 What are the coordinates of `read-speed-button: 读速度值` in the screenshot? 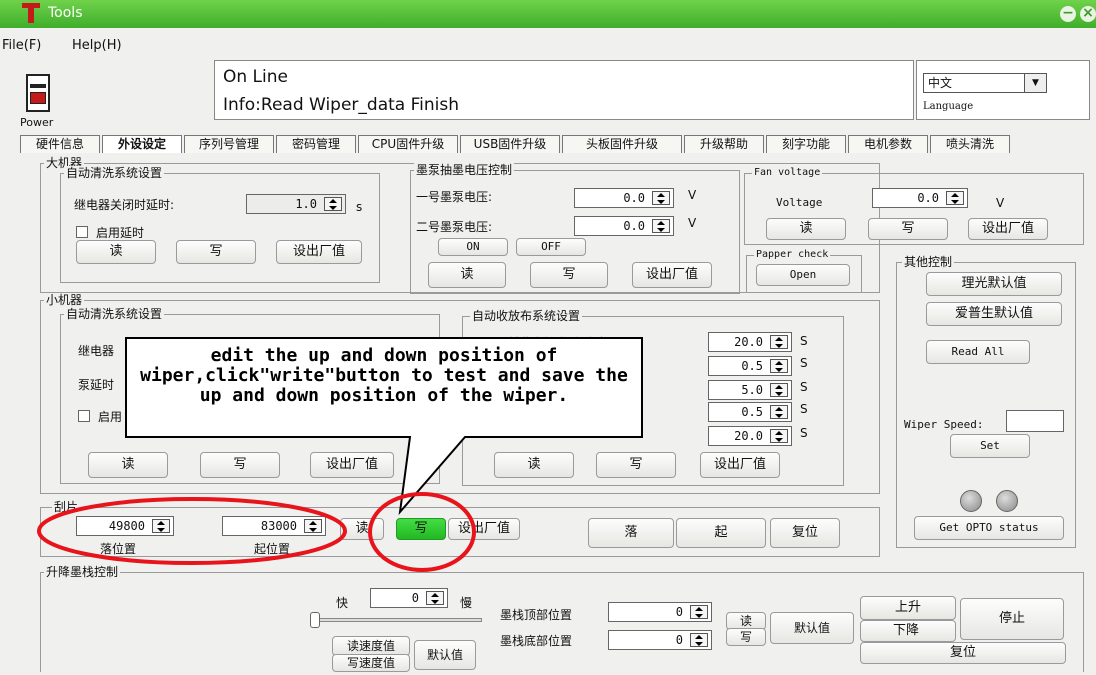 It's located at (371, 646).